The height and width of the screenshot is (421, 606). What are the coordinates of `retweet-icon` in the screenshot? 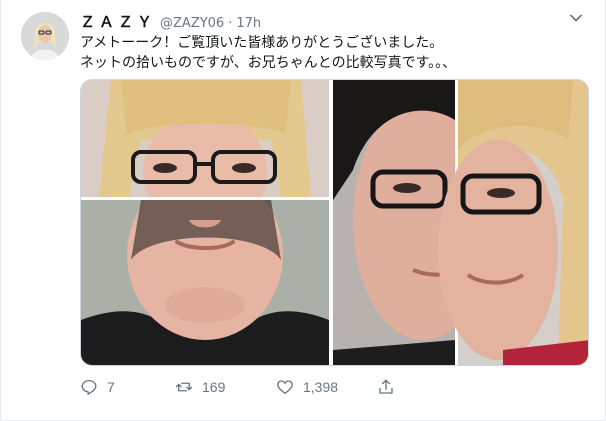 It's located at (184, 387).